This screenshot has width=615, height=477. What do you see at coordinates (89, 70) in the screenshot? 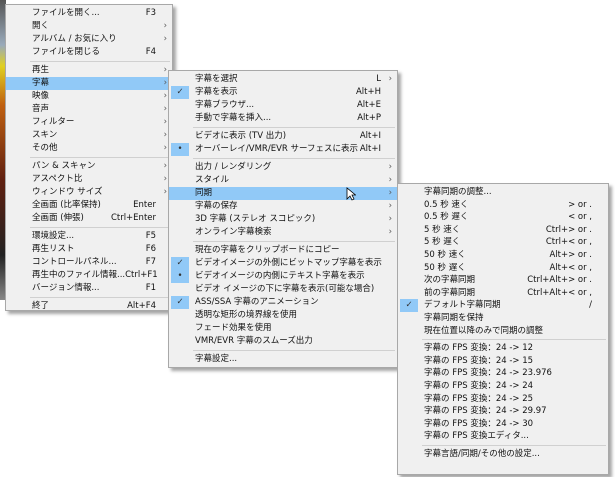
I see `menu-item: 再生 ›` at bounding box center [89, 70].